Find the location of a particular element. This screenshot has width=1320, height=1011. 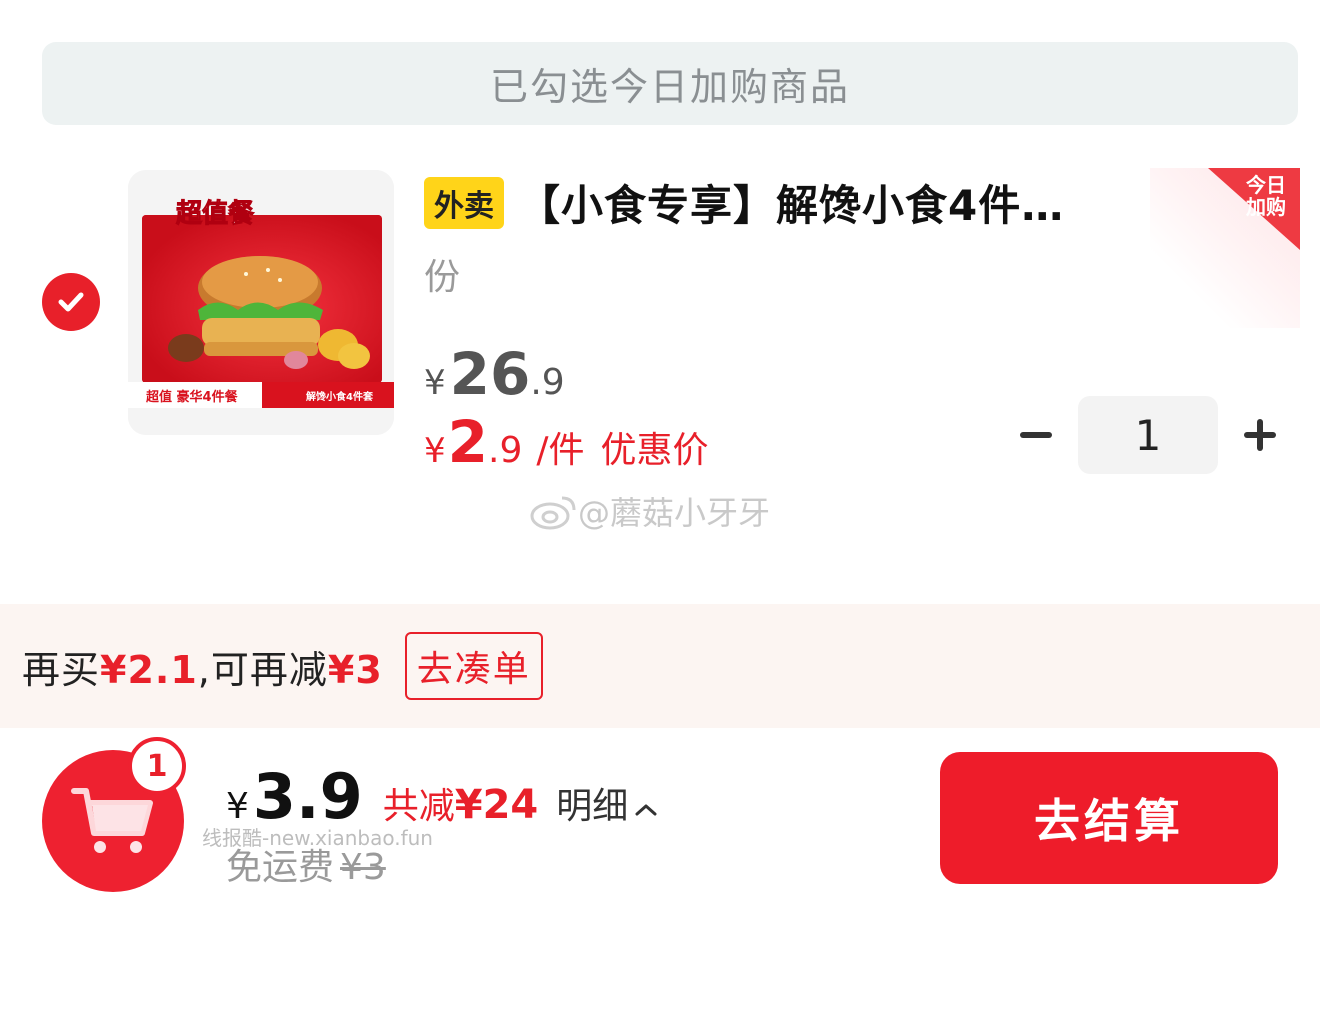

today-added-label: 今日加购 is located at coordinates (1266, 196).